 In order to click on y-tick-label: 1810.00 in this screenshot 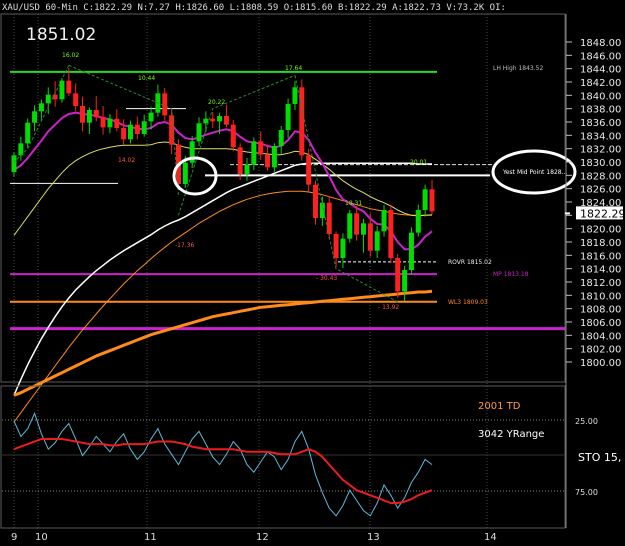, I will do `click(600, 296)`.